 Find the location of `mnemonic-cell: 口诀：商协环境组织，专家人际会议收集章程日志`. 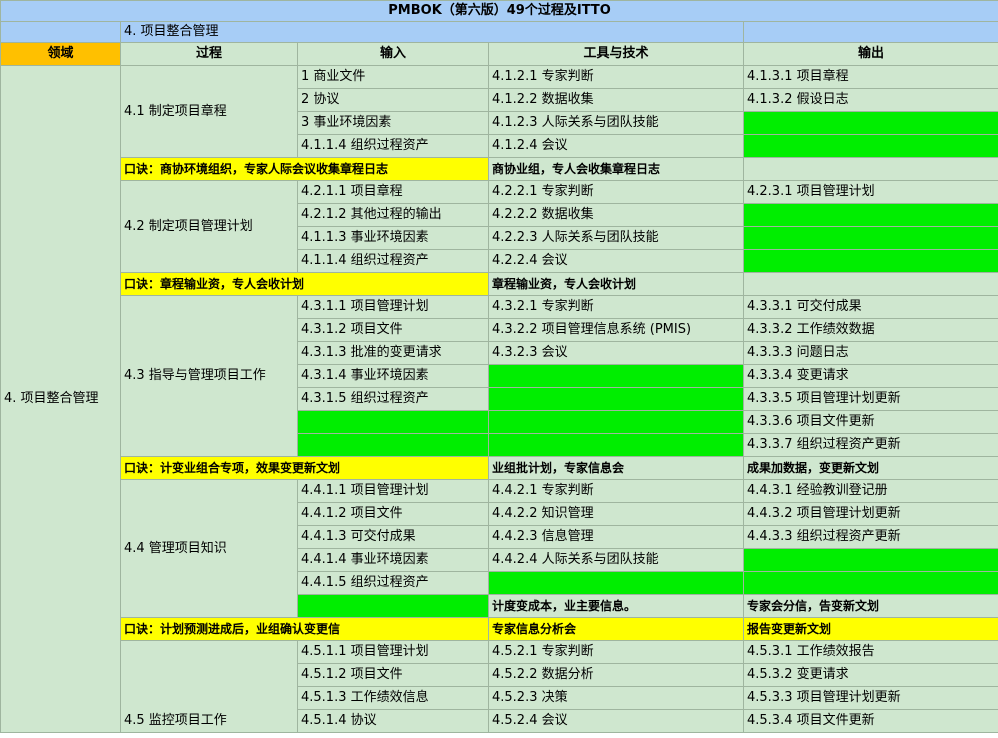

mnemonic-cell: 口诀：商协环境组织，专家人际会议收集章程日志 is located at coordinates (304, 169).